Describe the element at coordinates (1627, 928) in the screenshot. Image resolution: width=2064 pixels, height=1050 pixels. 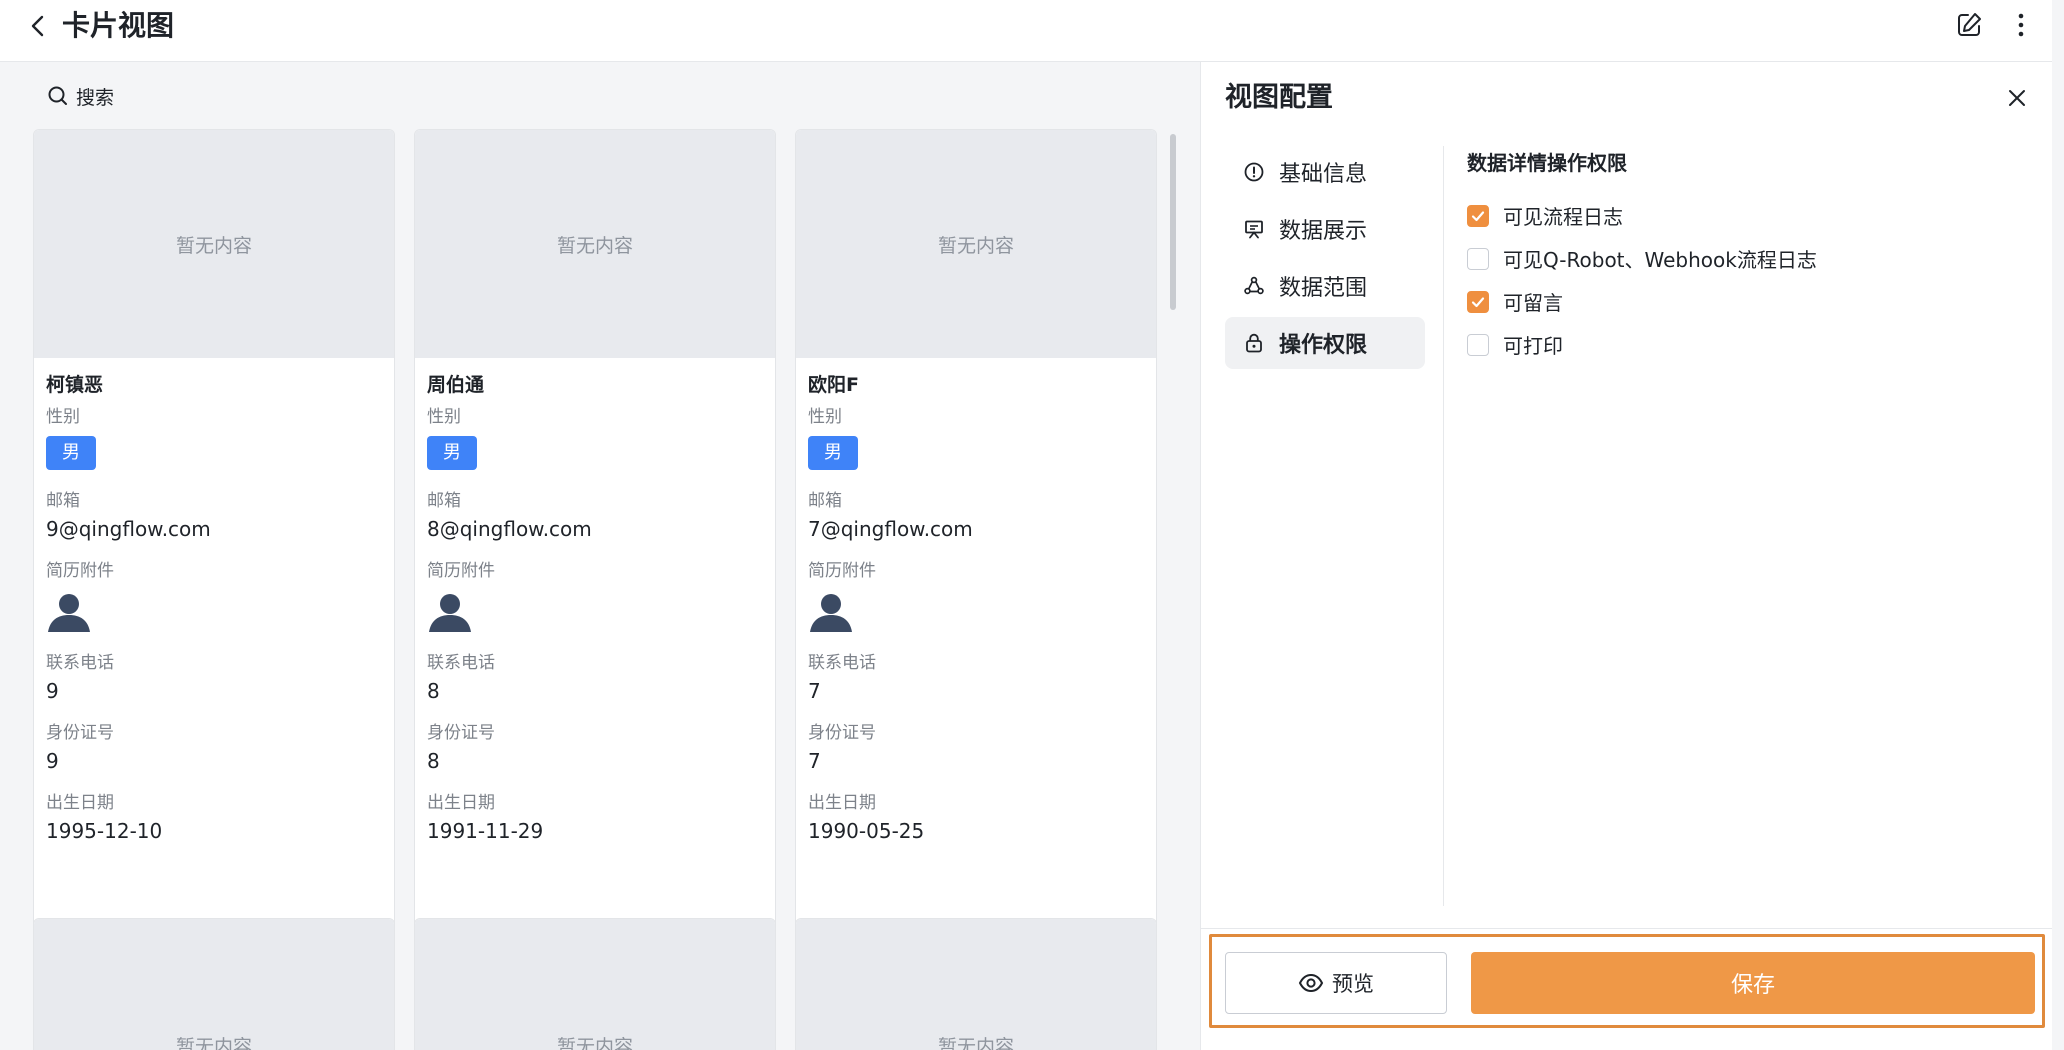
I see `footer-divider` at that location.